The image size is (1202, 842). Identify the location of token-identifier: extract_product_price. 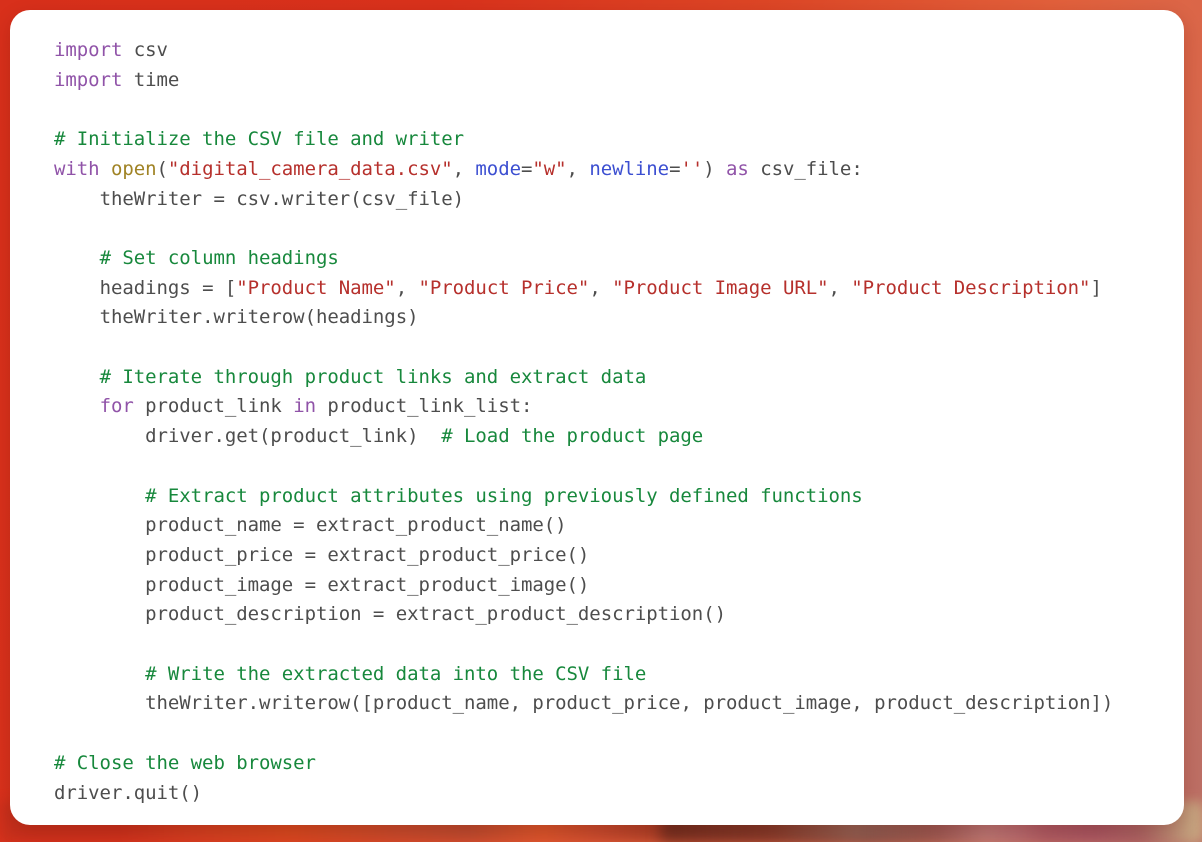
(447, 554).